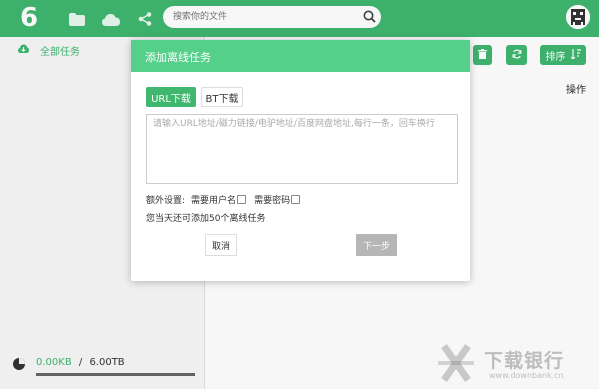  Describe the element at coordinates (524, 361) in the screenshot. I see `watermark-text: 下载银行` at that location.